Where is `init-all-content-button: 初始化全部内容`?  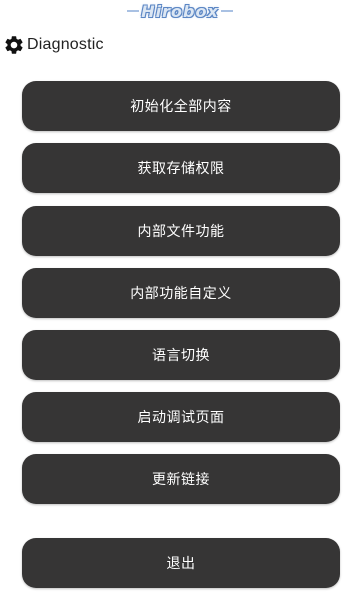
init-all-content-button: 初始化全部内容 is located at coordinates (181, 106).